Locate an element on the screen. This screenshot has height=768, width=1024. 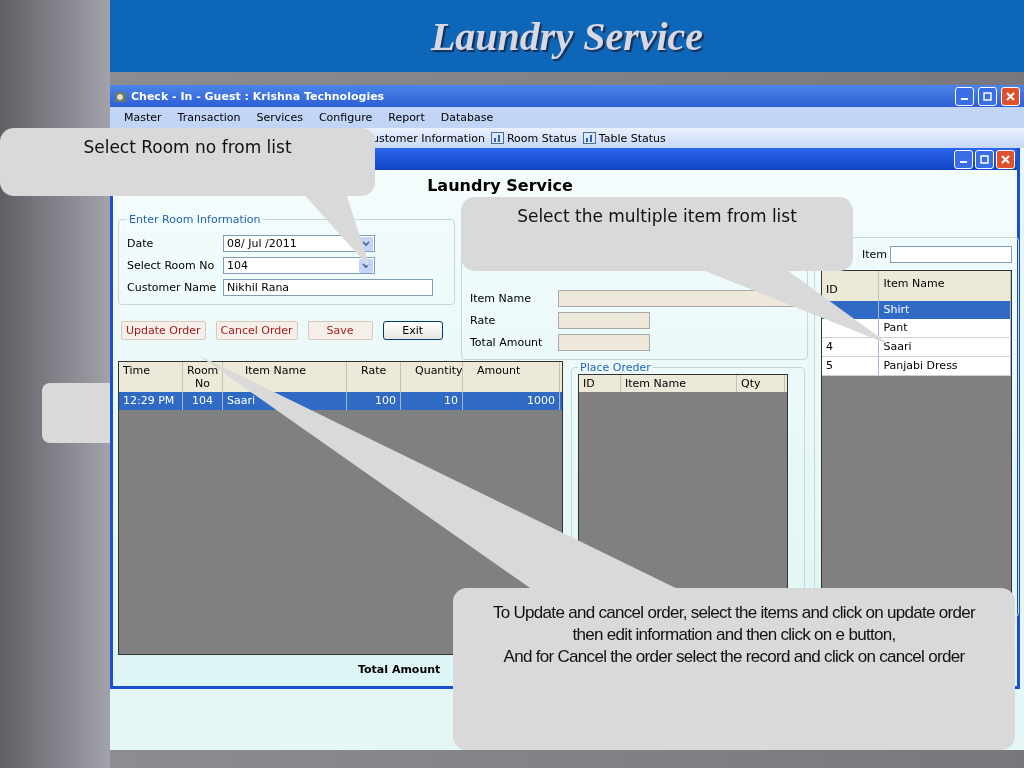
table-cell: 10 is located at coordinates (432, 401).